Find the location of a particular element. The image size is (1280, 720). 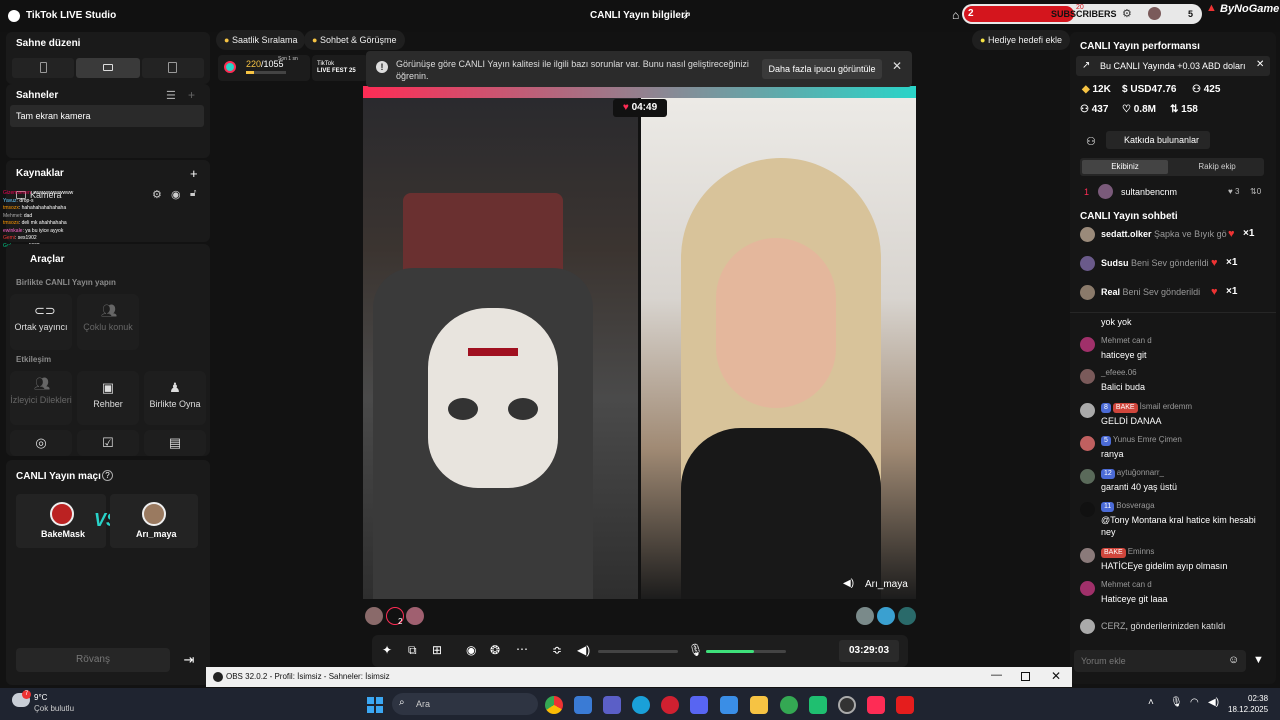

layout-switch-icon: ⧉ is located at coordinates (412, 650).